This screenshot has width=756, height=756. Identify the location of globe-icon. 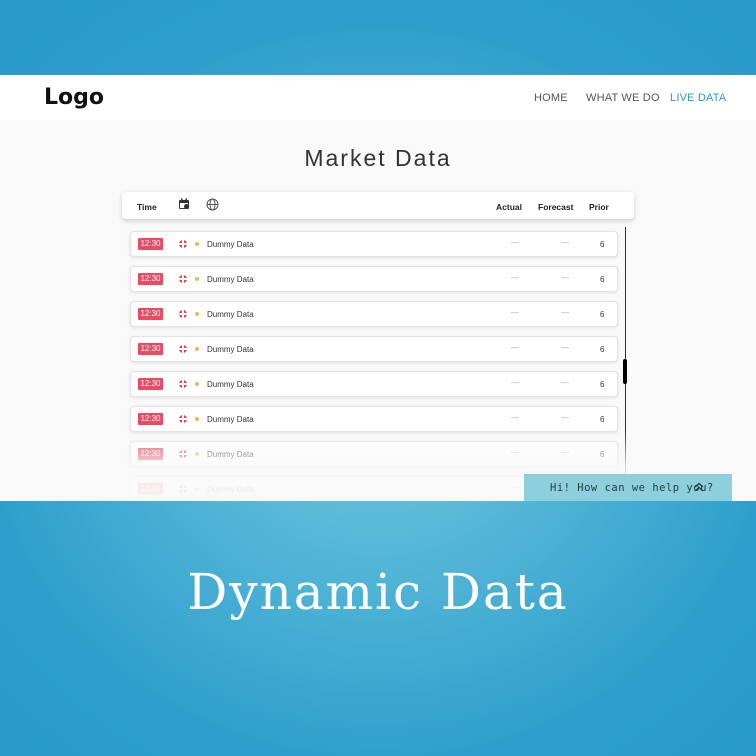
(212, 205).